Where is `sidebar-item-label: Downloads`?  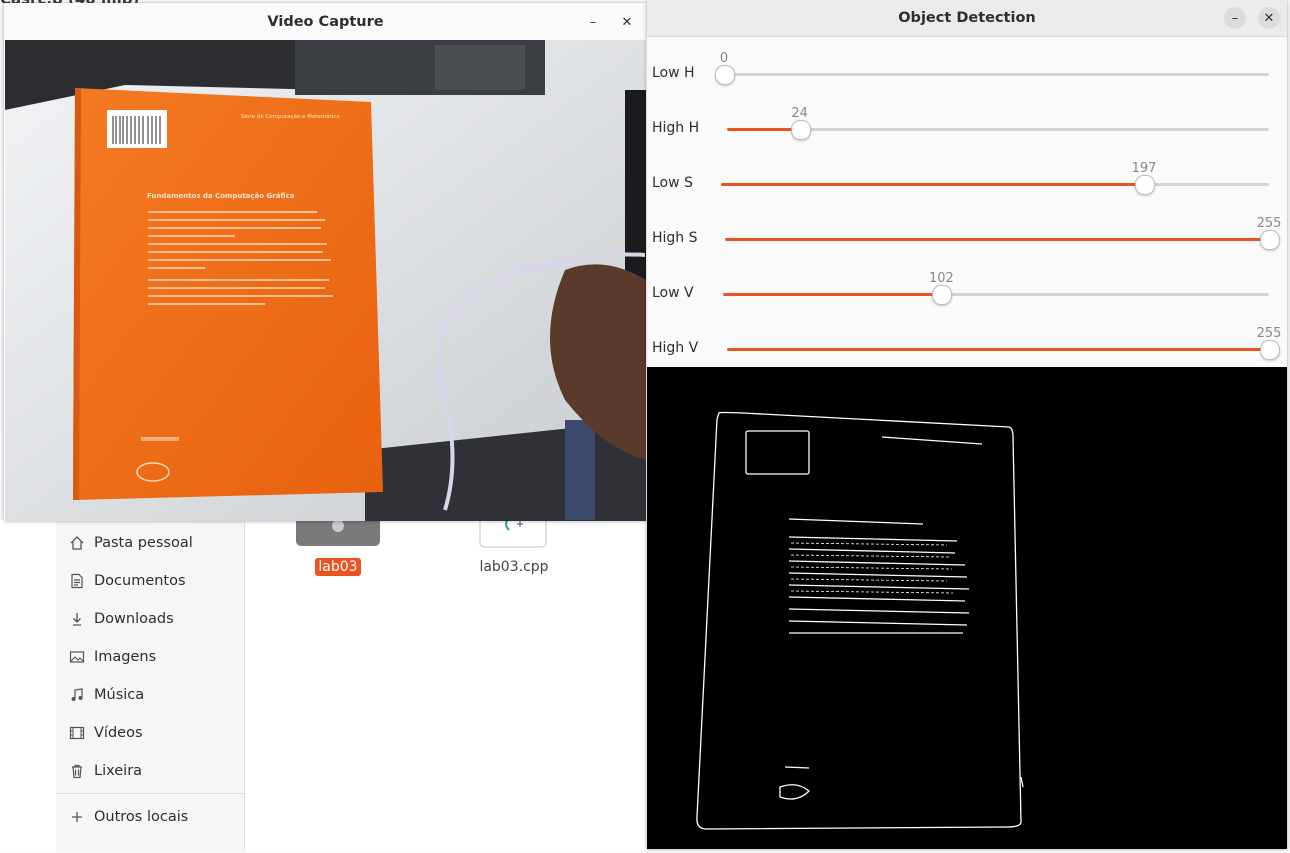 sidebar-item-label: Downloads is located at coordinates (134, 619).